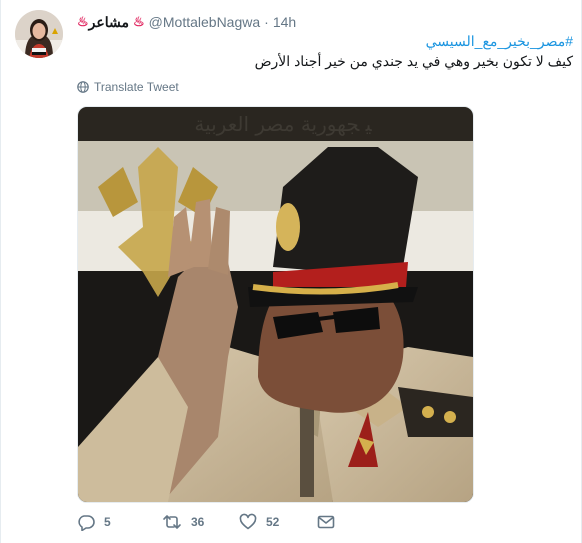 The image size is (582, 543). I want to click on retweet-count: 36, so click(198, 522).